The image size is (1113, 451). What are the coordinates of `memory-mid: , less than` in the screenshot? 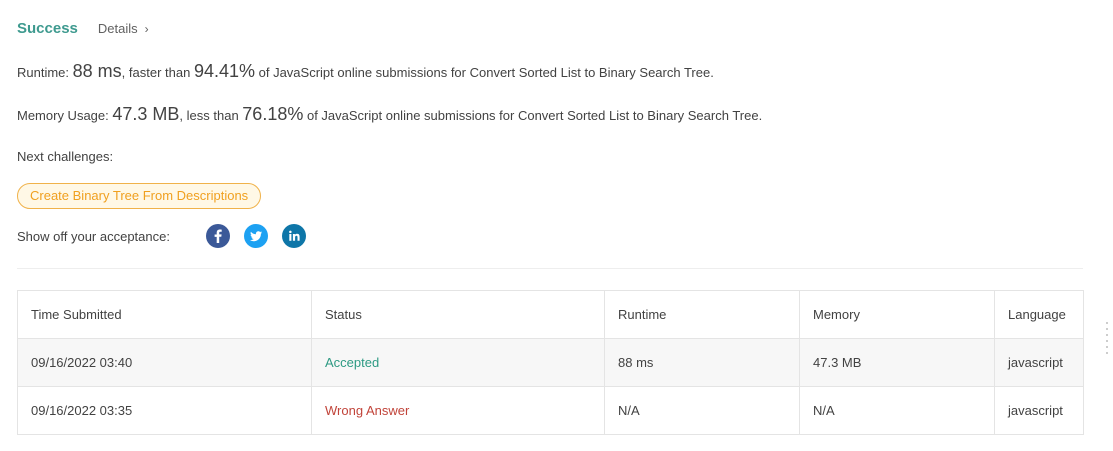 It's located at (211, 115).